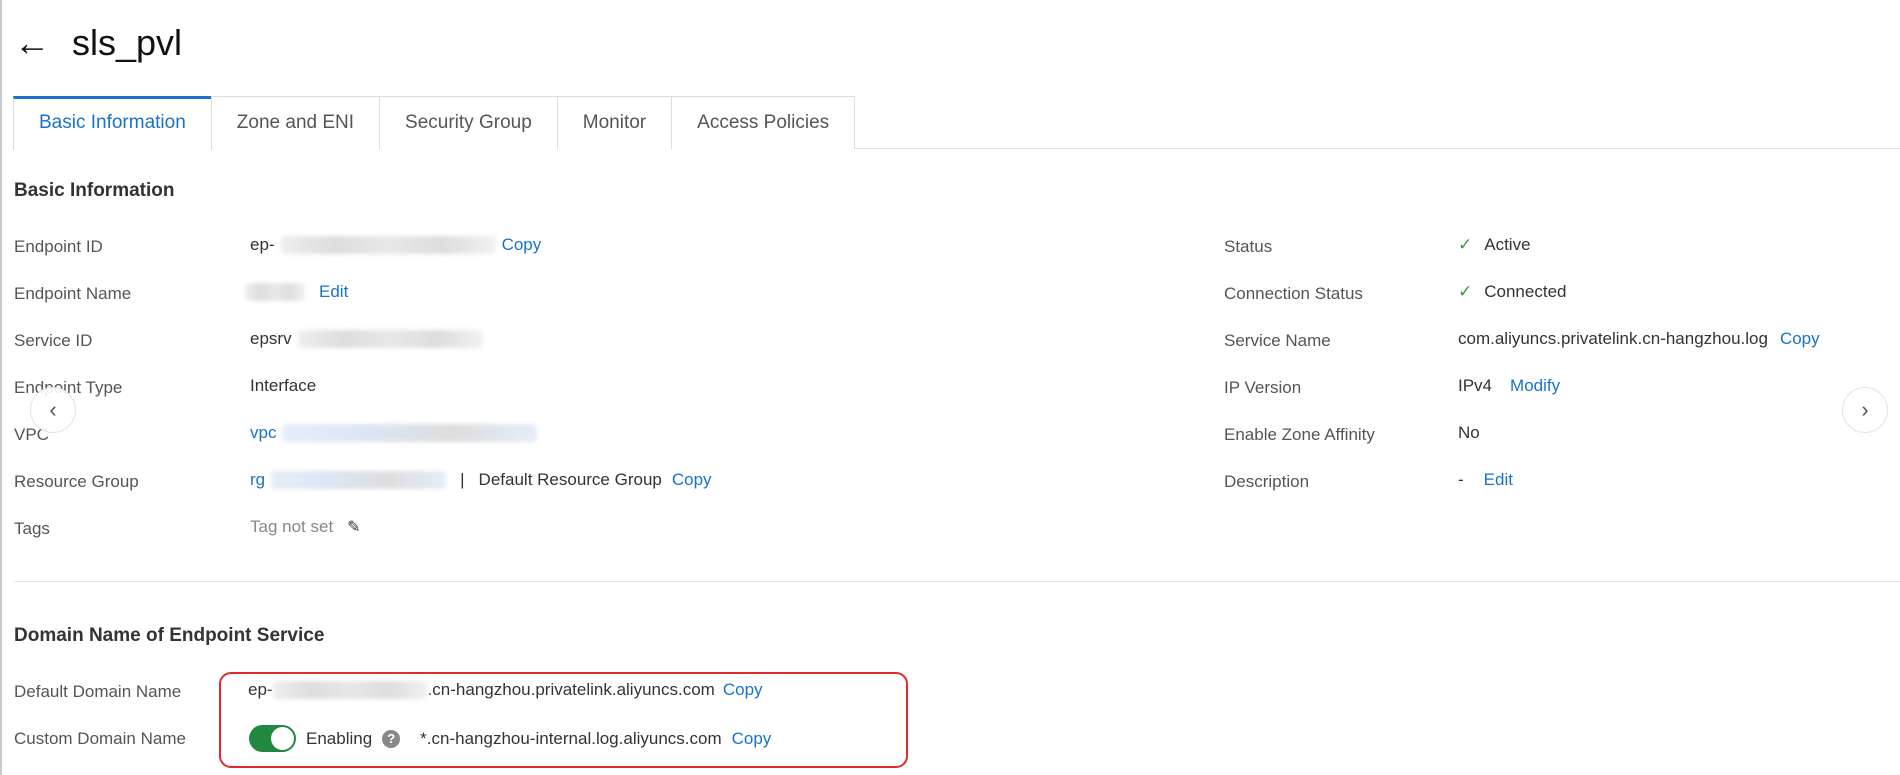  Describe the element at coordinates (53, 410) in the screenshot. I see `chevron-left-icon: ‹` at that location.